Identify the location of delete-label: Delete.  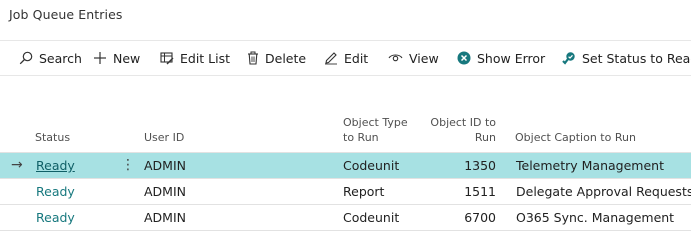
(286, 58).